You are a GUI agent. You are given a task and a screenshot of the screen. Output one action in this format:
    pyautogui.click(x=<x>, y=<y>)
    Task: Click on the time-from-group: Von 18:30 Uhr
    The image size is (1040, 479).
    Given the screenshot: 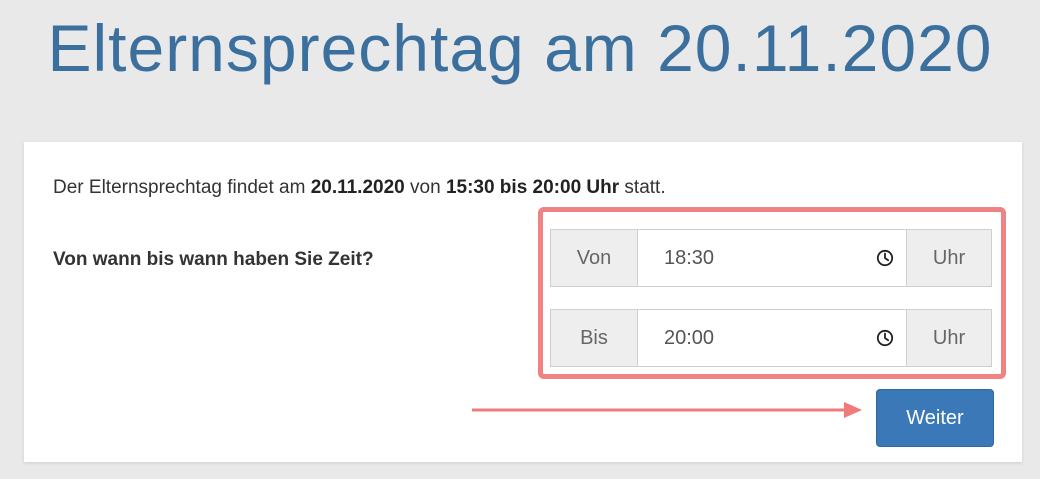 What is the action you would take?
    pyautogui.click(x=771, y=258)
    